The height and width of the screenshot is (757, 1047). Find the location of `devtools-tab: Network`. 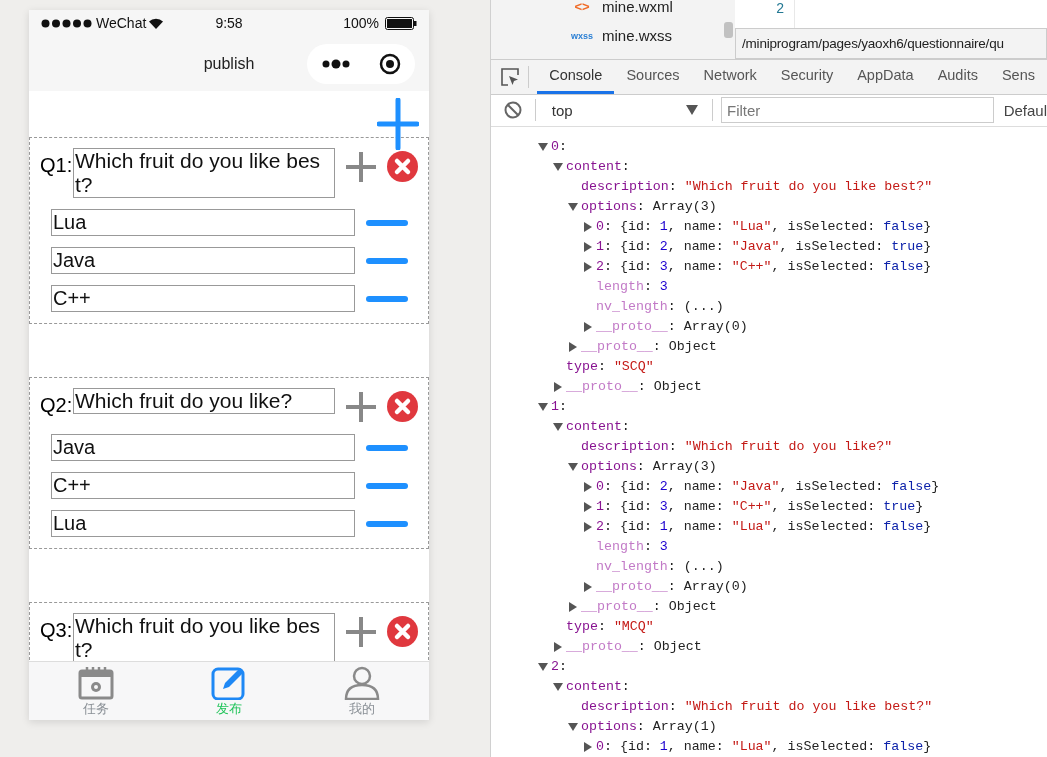

devtools-tab: Network is located at coordinates (730, 77).